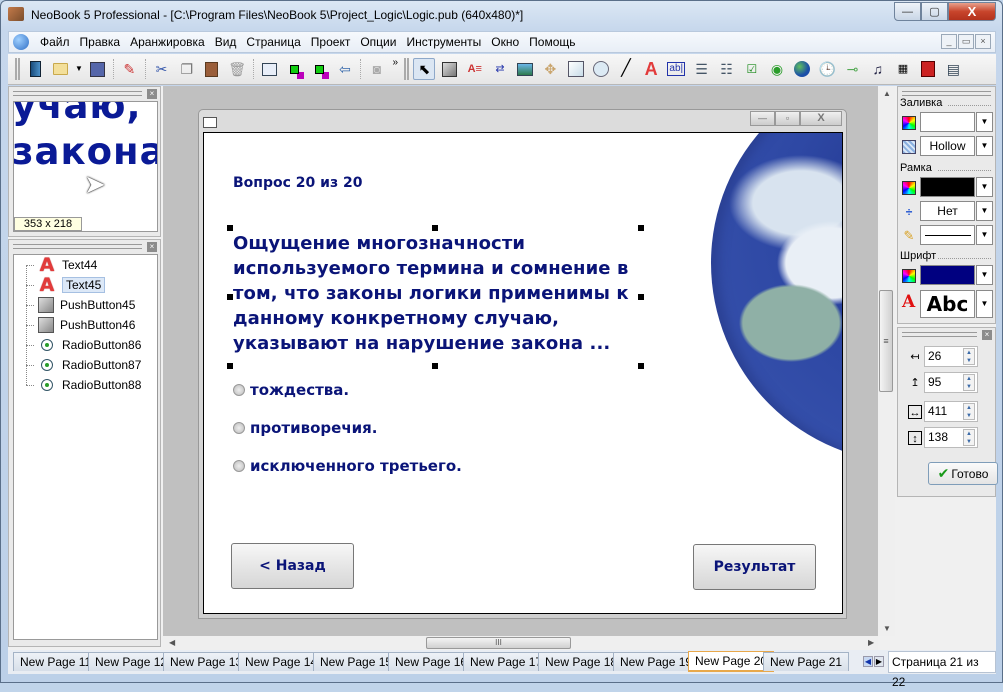  Describe the element at coordinates (187, 69) in the screenshot. I see `copy-icon: ❐` at that location.